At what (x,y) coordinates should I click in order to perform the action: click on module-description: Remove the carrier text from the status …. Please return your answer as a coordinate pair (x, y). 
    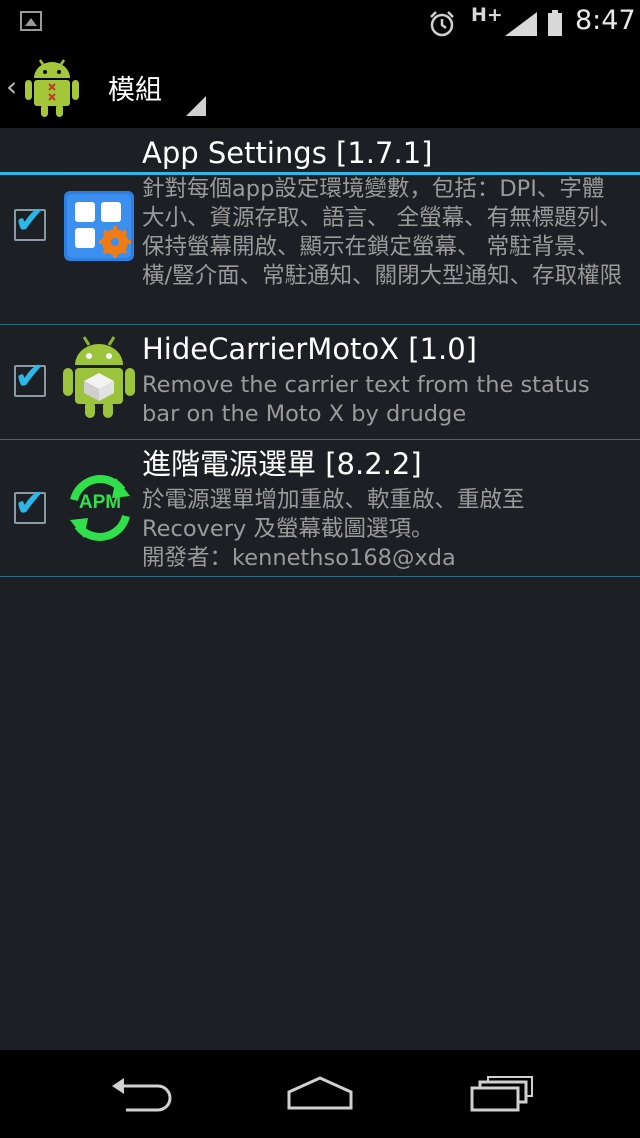
    Looking at the image, I should click on (366, 399).